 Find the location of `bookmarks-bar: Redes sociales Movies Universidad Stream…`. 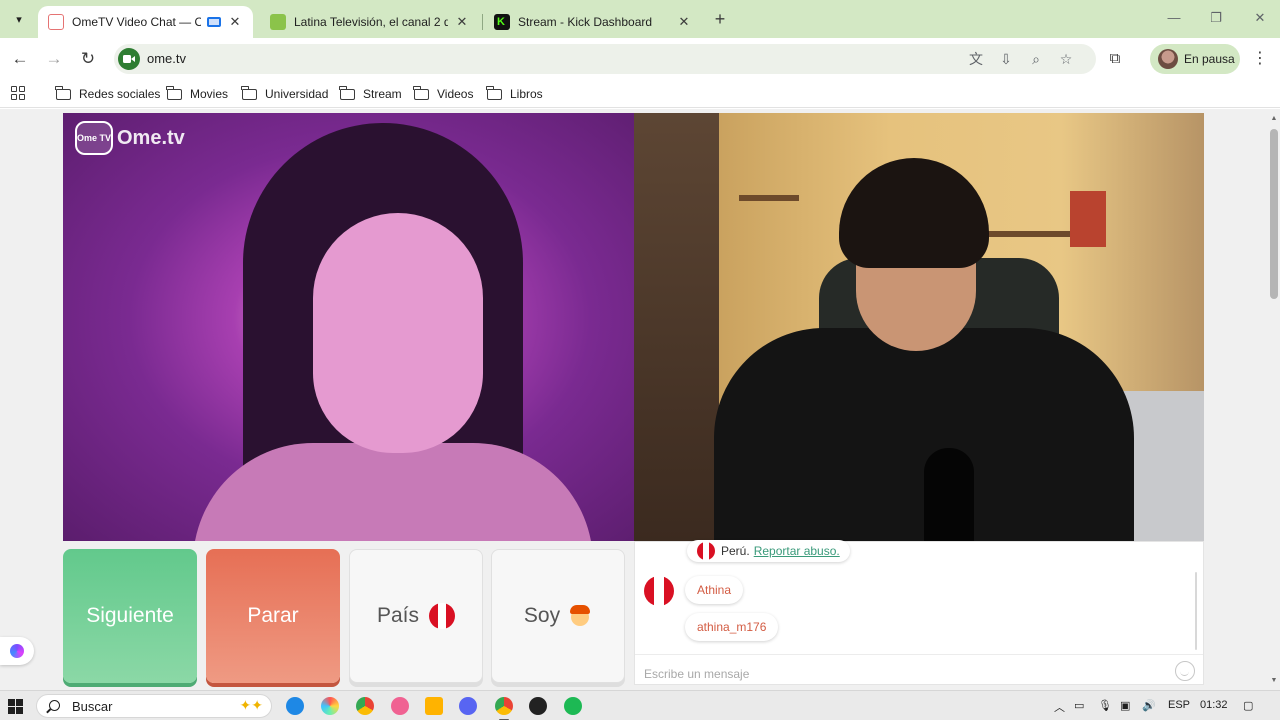

bookmarks-bar: Redes sociales Movies Universidad Stream… is located at coordinates (640, 94).